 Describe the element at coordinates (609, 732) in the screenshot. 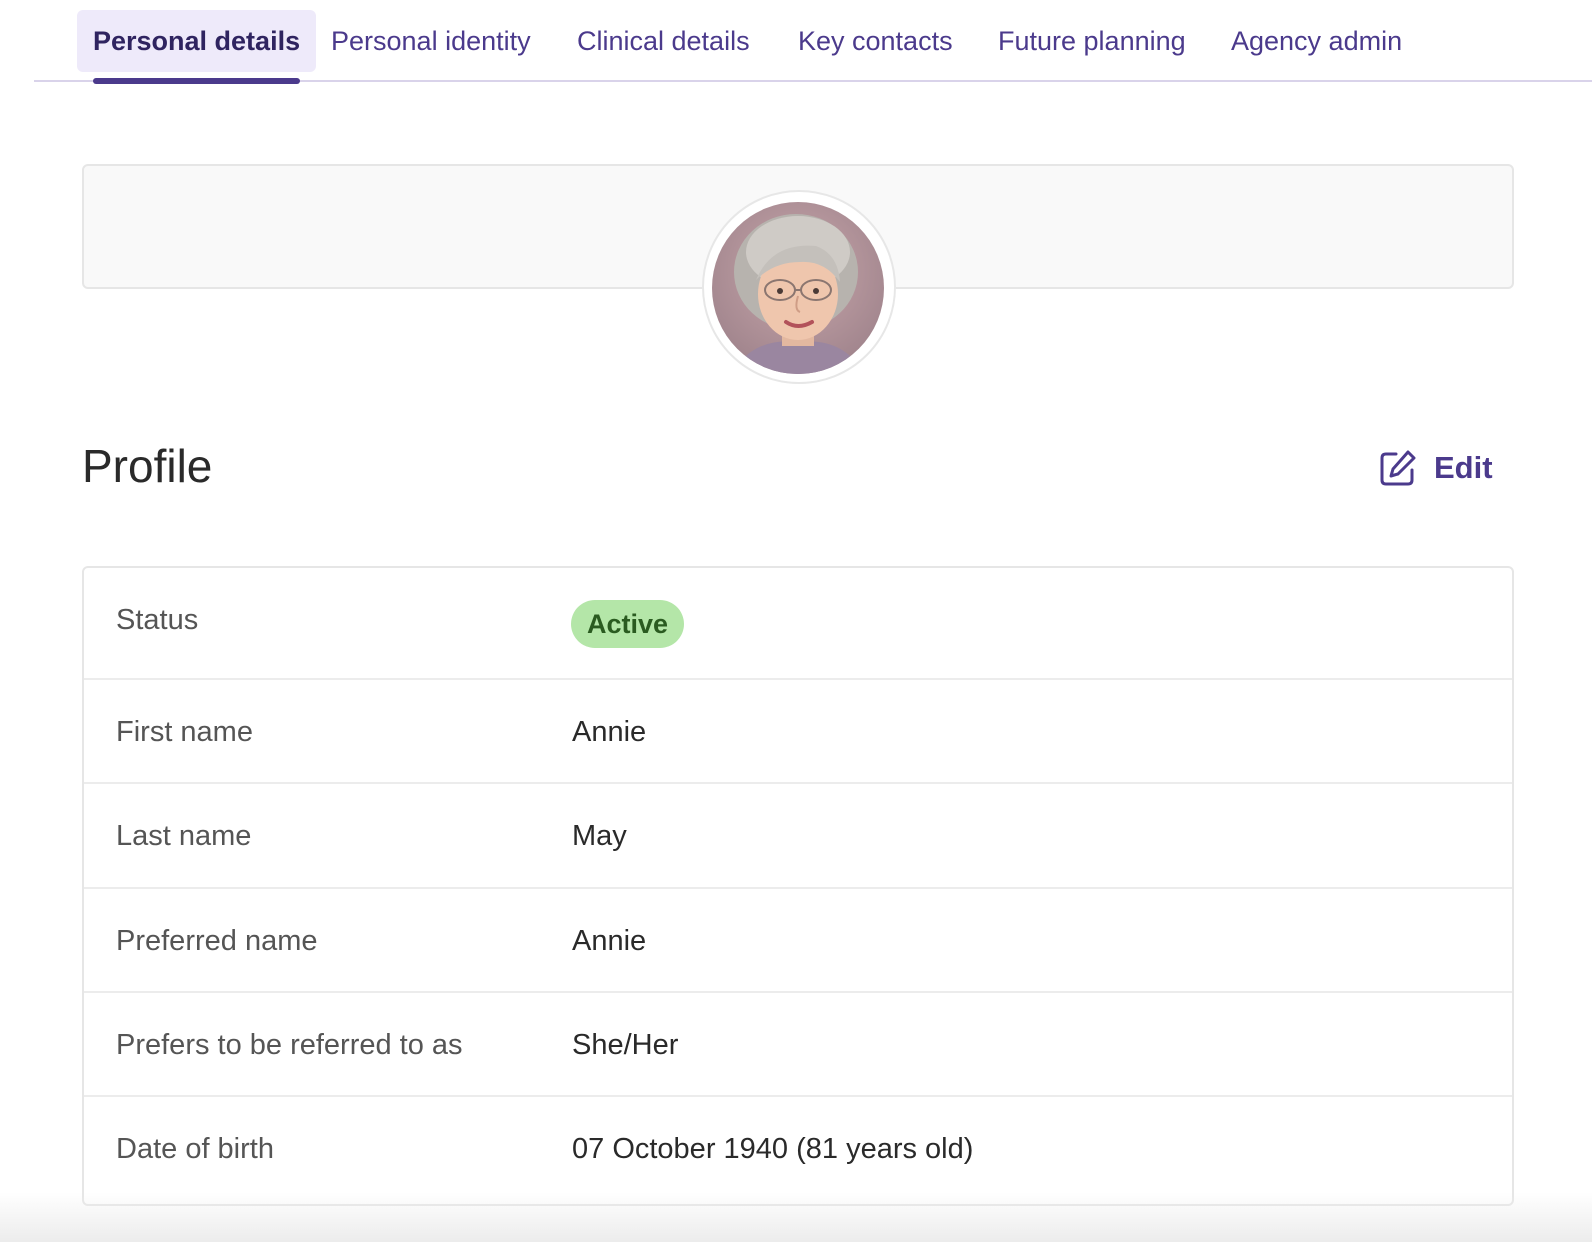

I see `first-name-value: Annie` at that location.